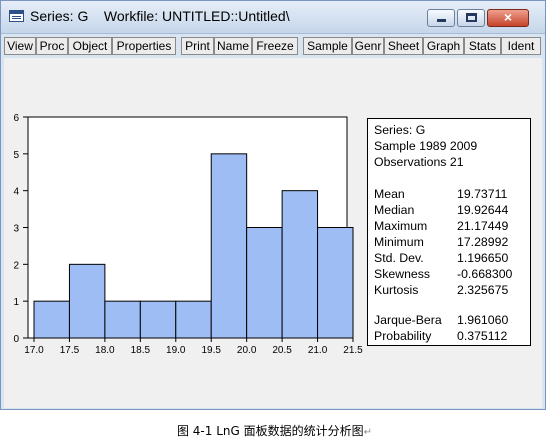 The height and width of the screenshot is (441, 549). Describe the element at coordinates (105, 350) in the screenshot. I see `x-tick-label: 18.0` at that location.